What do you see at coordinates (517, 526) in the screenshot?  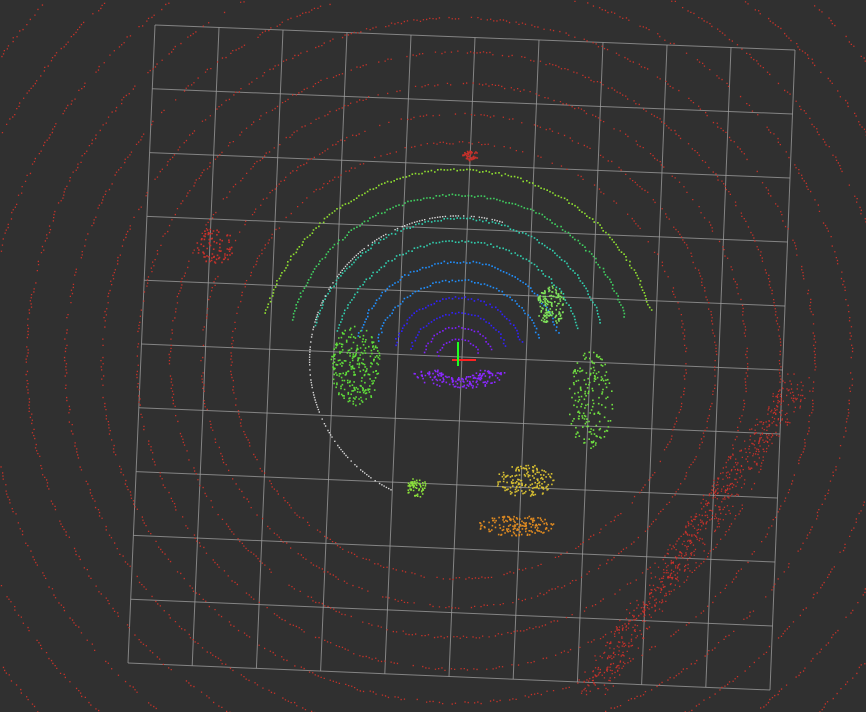 I see `cluster-bottom-orange` at bounding box center [517, 526].